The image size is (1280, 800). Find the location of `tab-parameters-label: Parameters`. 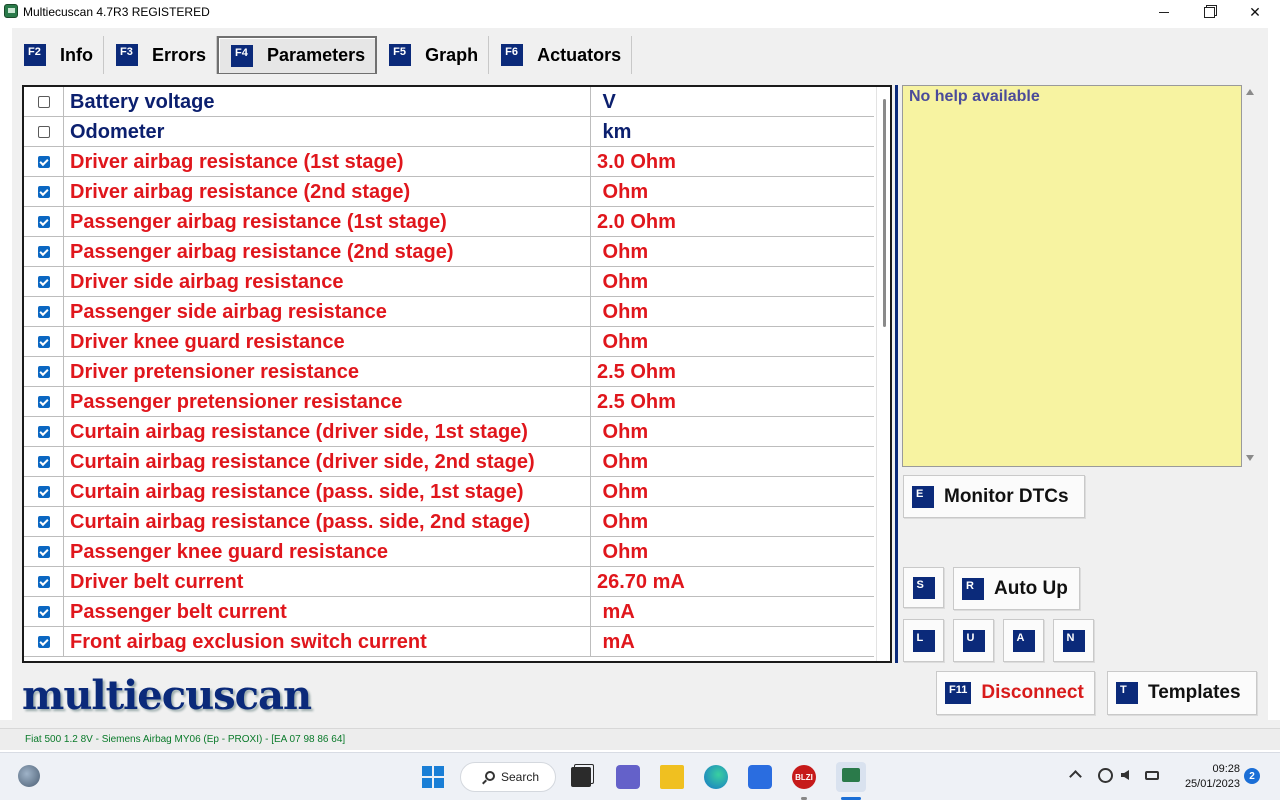

tab-parameters-label: Parameters is located at coordinates (316, 55).